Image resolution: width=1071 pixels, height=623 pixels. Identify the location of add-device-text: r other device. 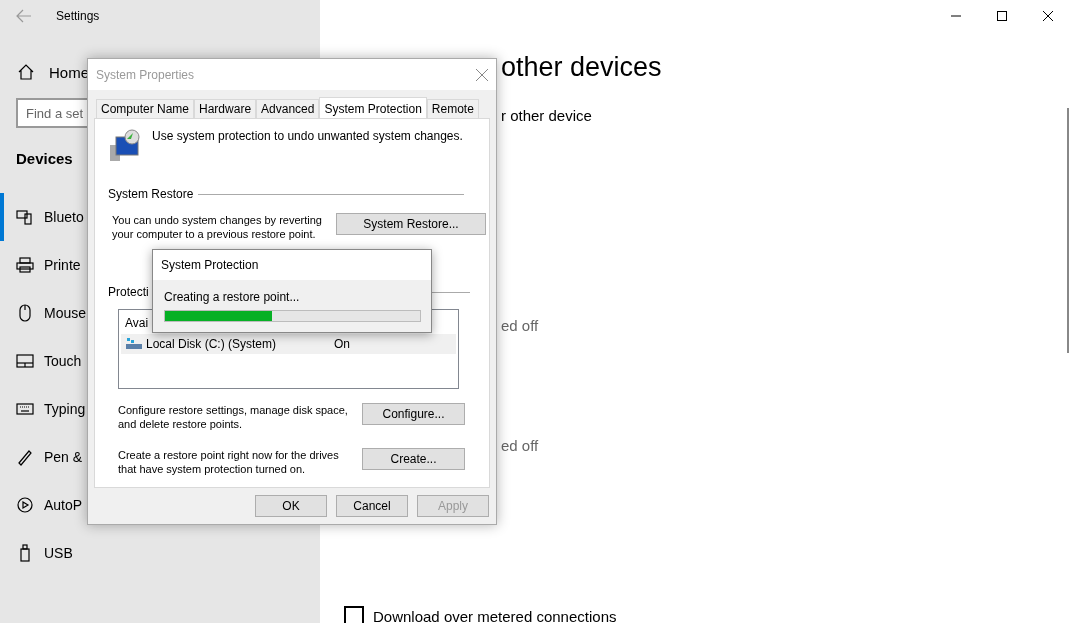
(547, 115).